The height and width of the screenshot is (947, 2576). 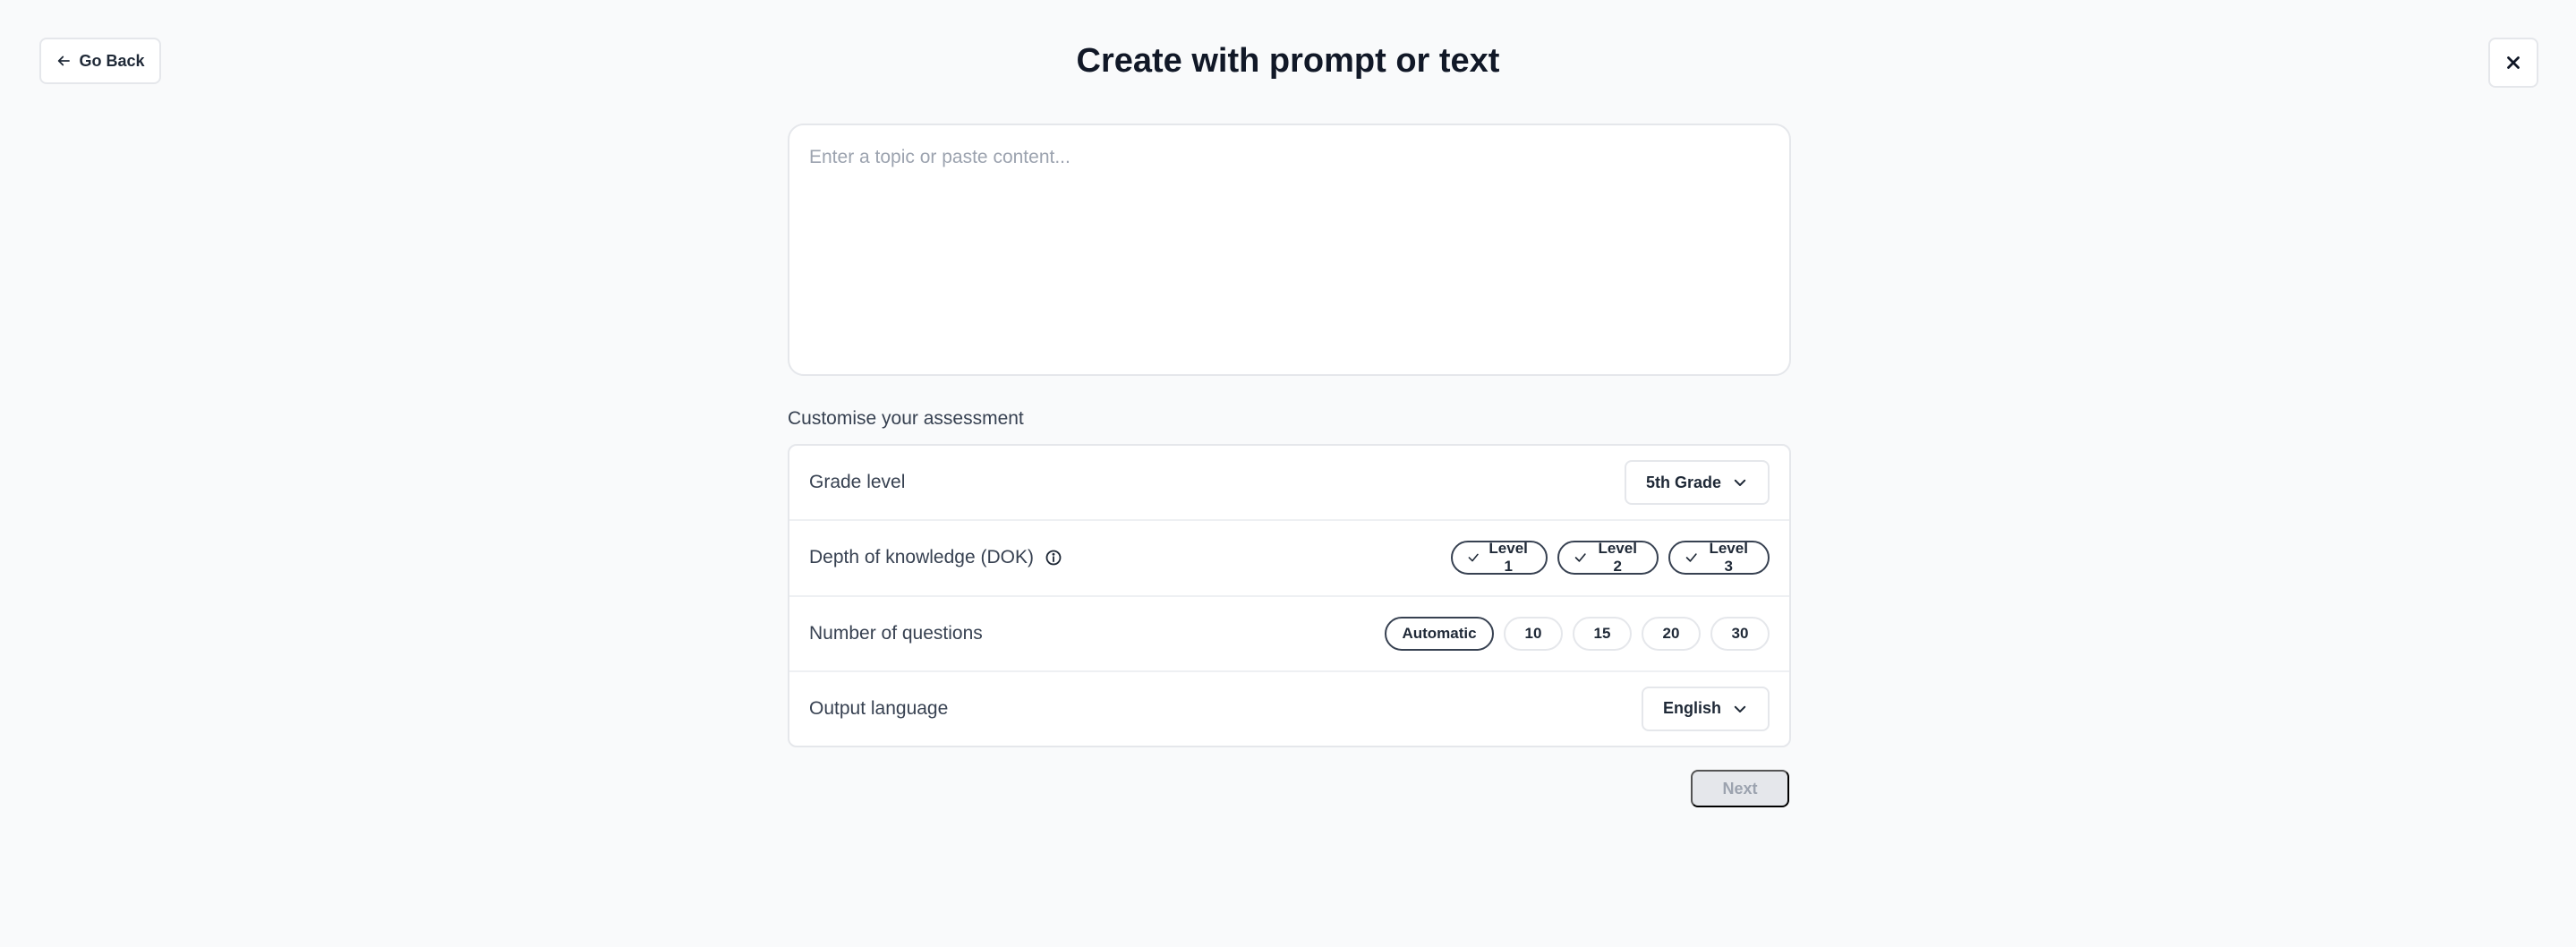 I want to click on prompt-box, so click(x=1289, y=250).